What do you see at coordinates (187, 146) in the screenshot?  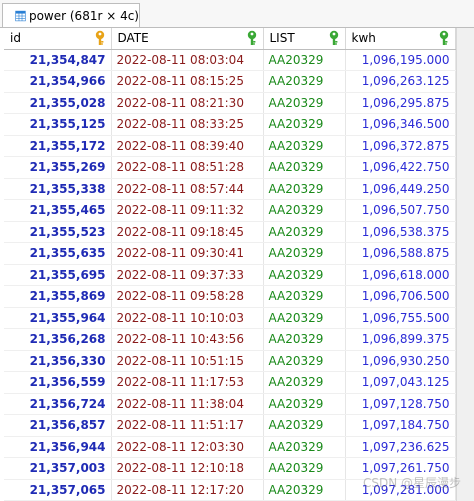 I see `cell-date: 2022-08-11 08:39:40` at bounding box center [187, 146].